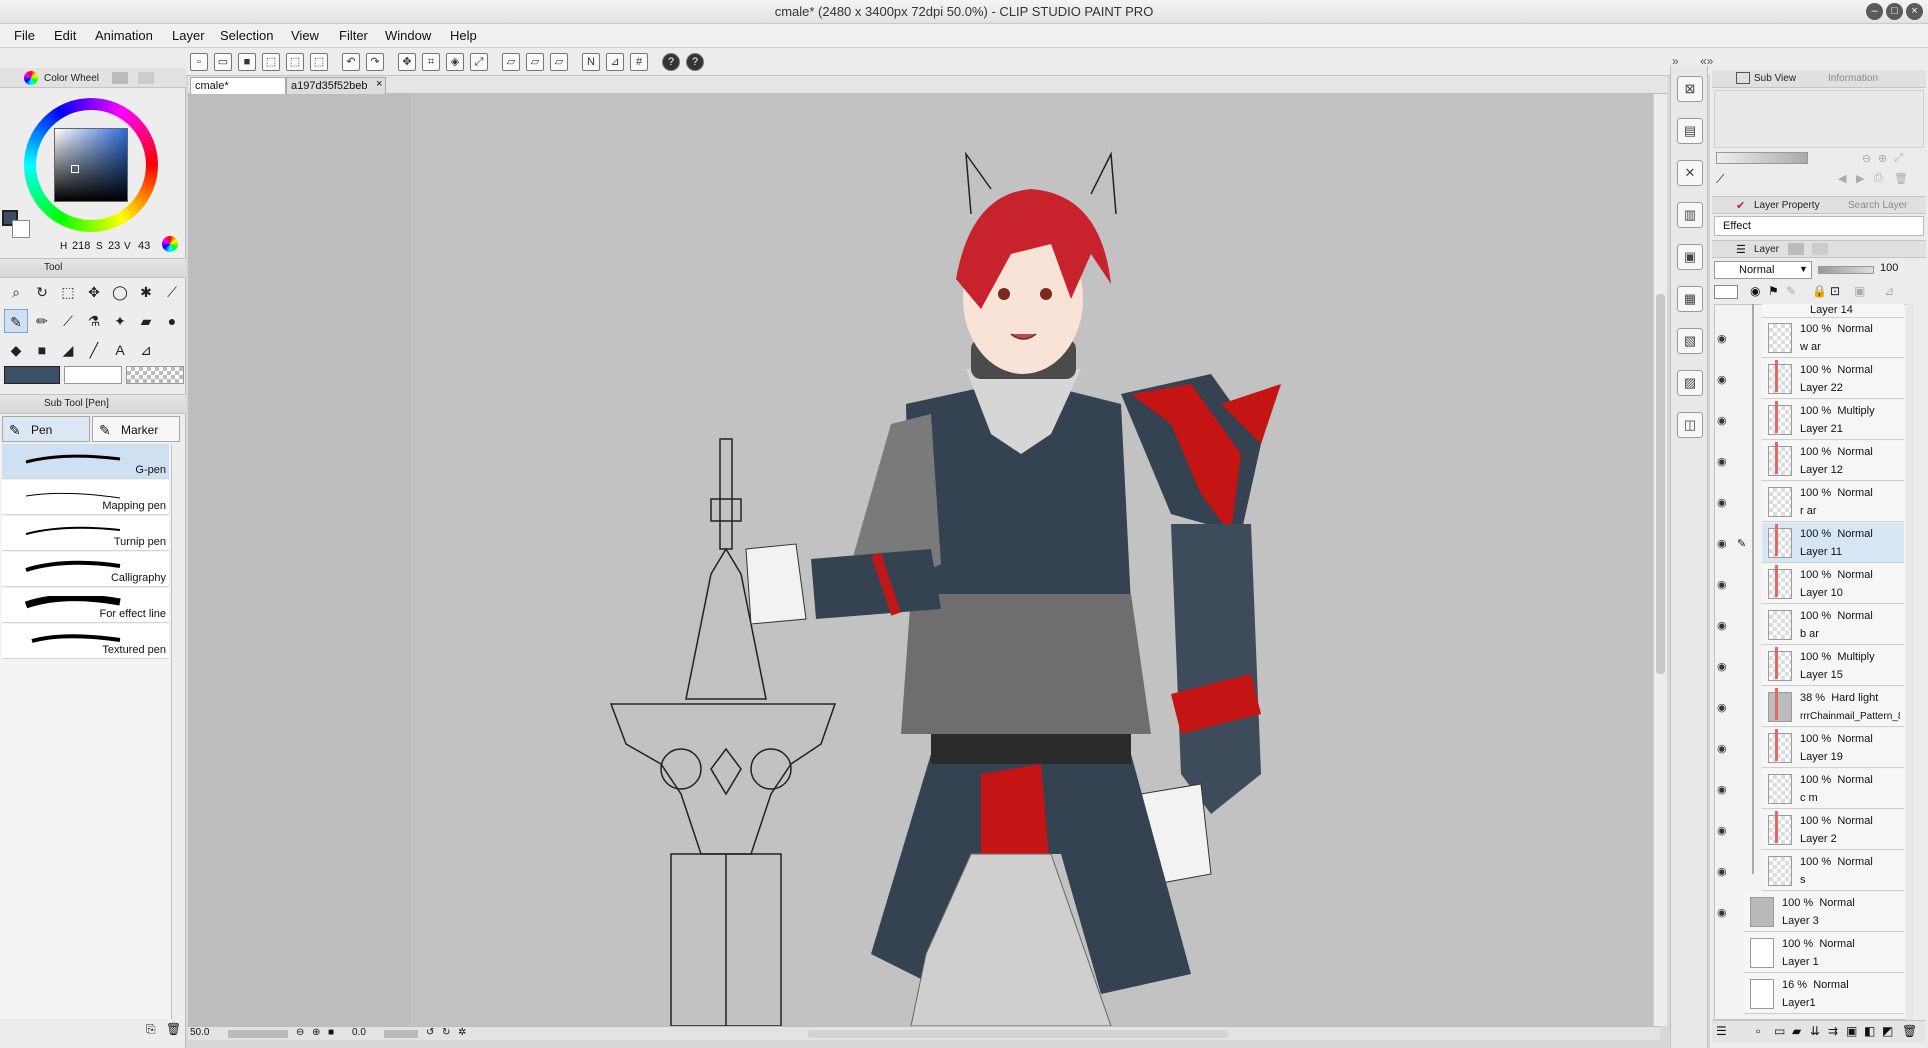  What do you see at coordinates (146, 292) in the screenshot?
I see `wand-icon: ✱` at bounding box center [146, 292].